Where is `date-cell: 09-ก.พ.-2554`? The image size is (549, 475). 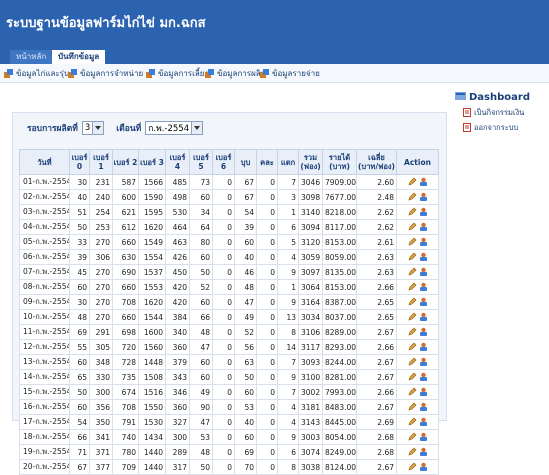 date-cell: 09-ก.พ.-2554 is located at coordinates (44, 302).